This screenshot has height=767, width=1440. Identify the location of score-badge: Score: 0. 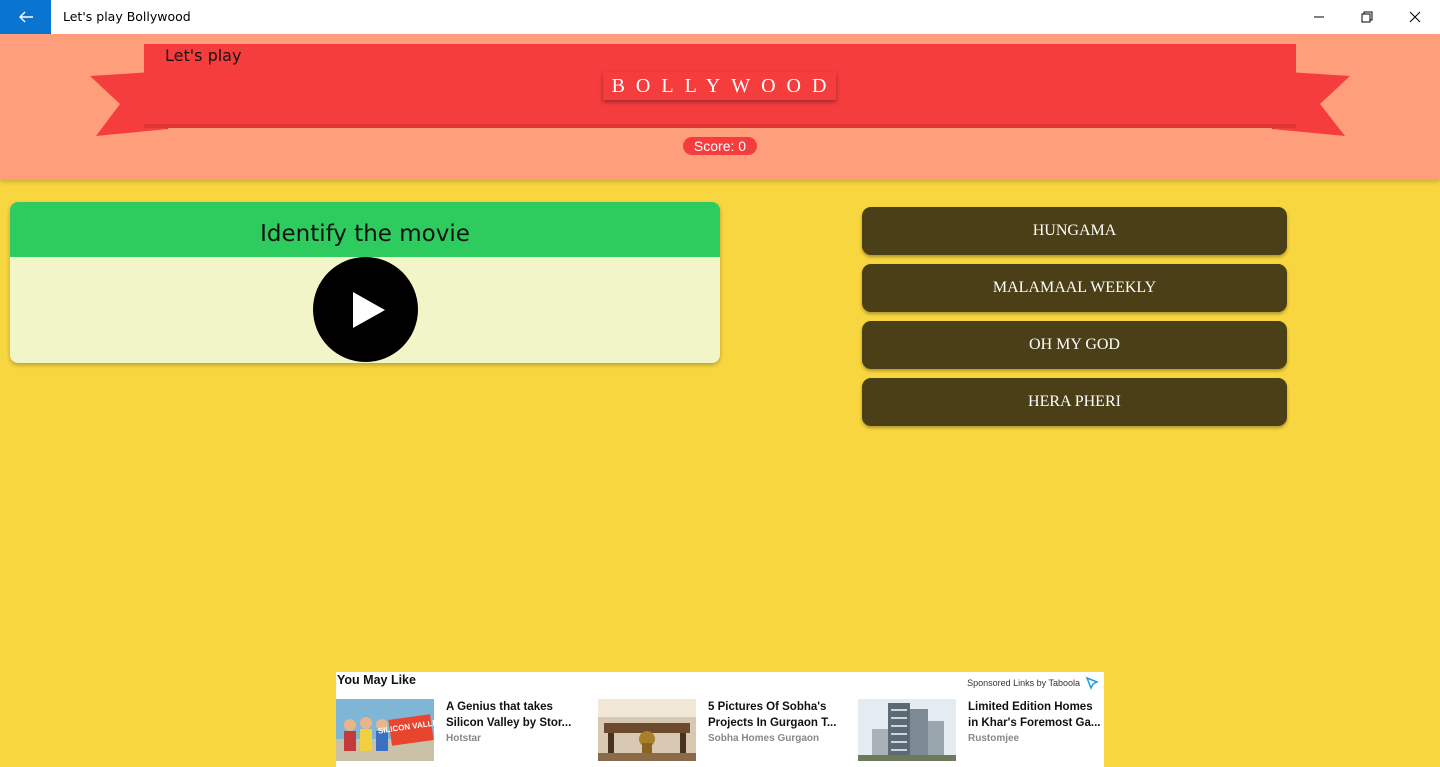
(720, 146).